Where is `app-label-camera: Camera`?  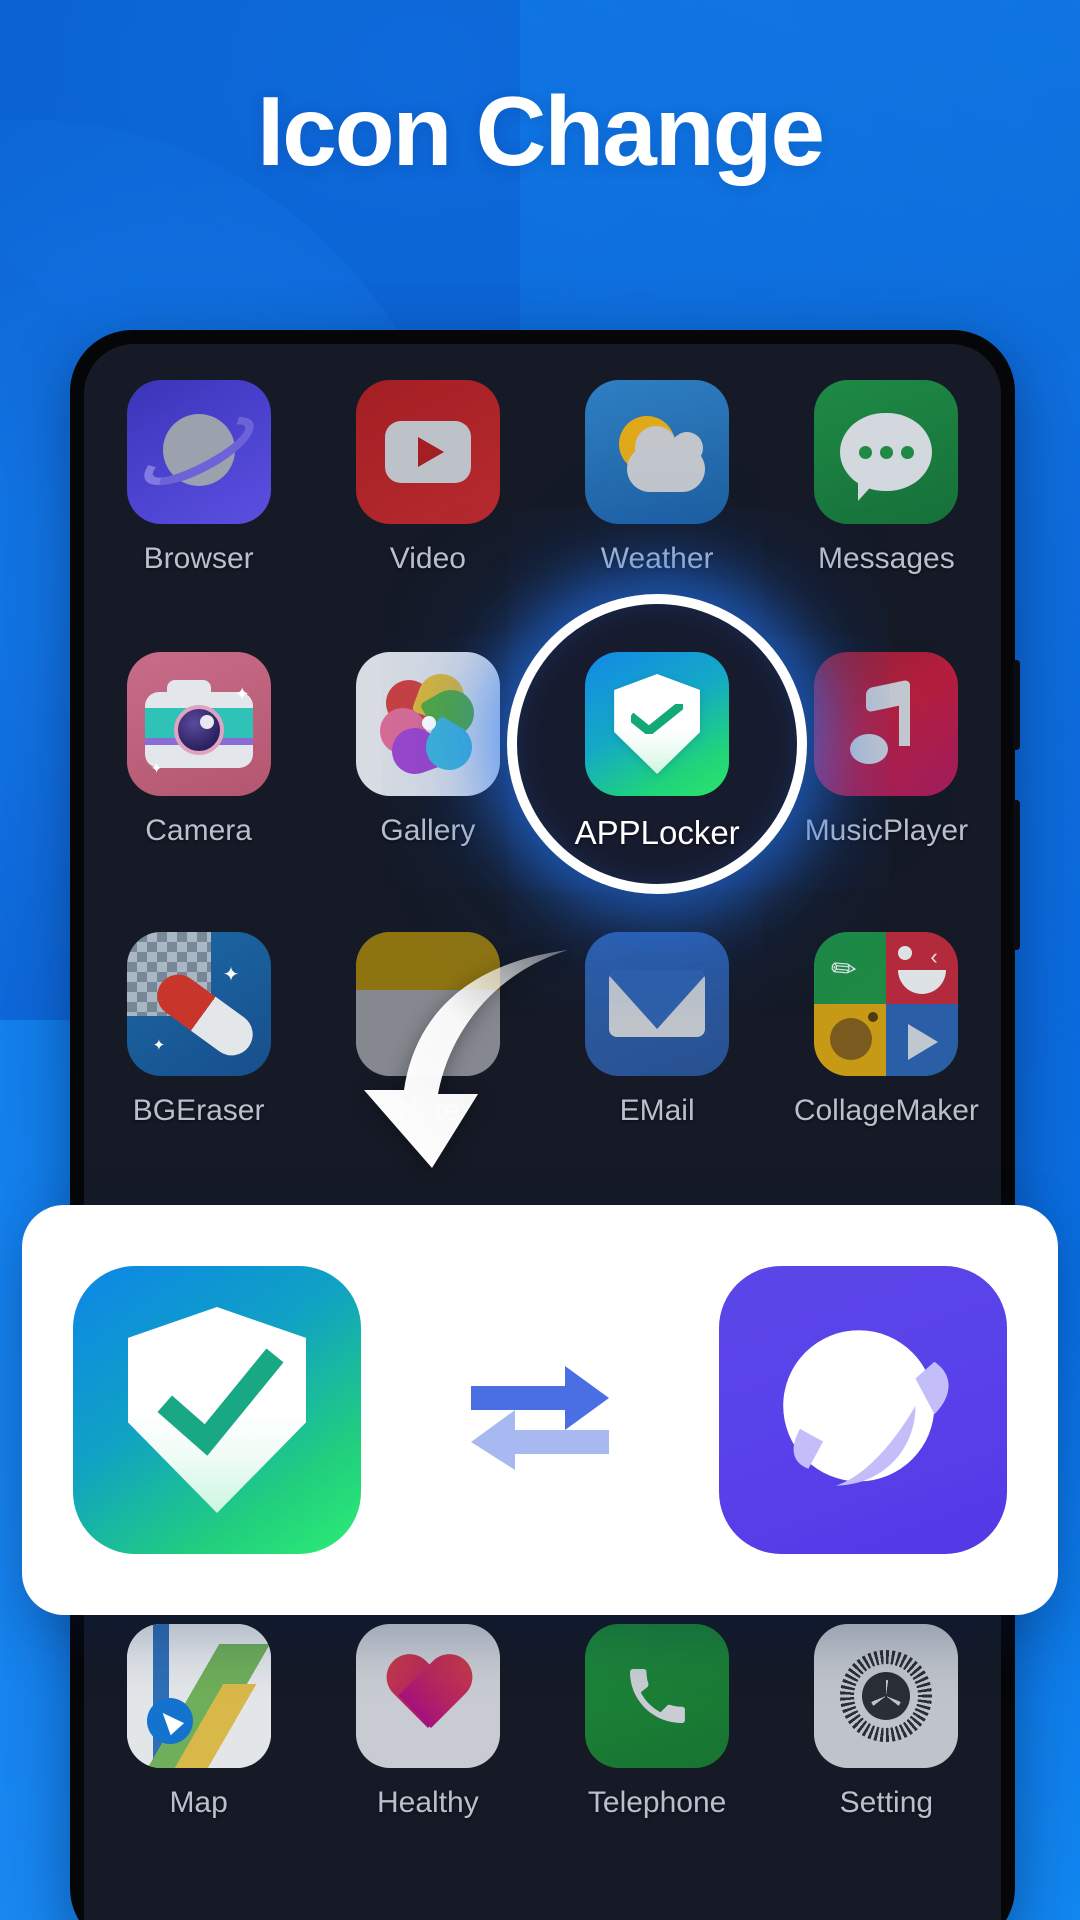 app-label-camera: Camera is located at coordinates (198, 830).